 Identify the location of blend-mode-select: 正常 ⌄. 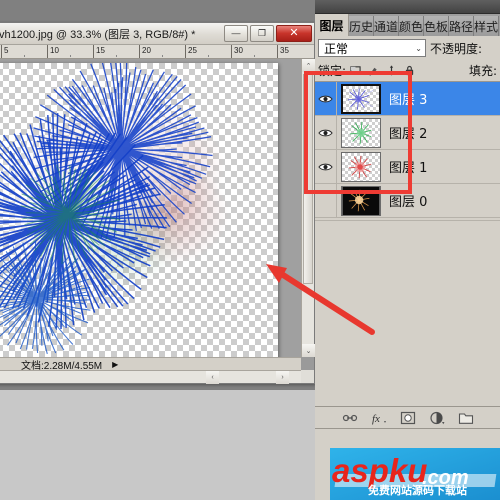
(372, 48).